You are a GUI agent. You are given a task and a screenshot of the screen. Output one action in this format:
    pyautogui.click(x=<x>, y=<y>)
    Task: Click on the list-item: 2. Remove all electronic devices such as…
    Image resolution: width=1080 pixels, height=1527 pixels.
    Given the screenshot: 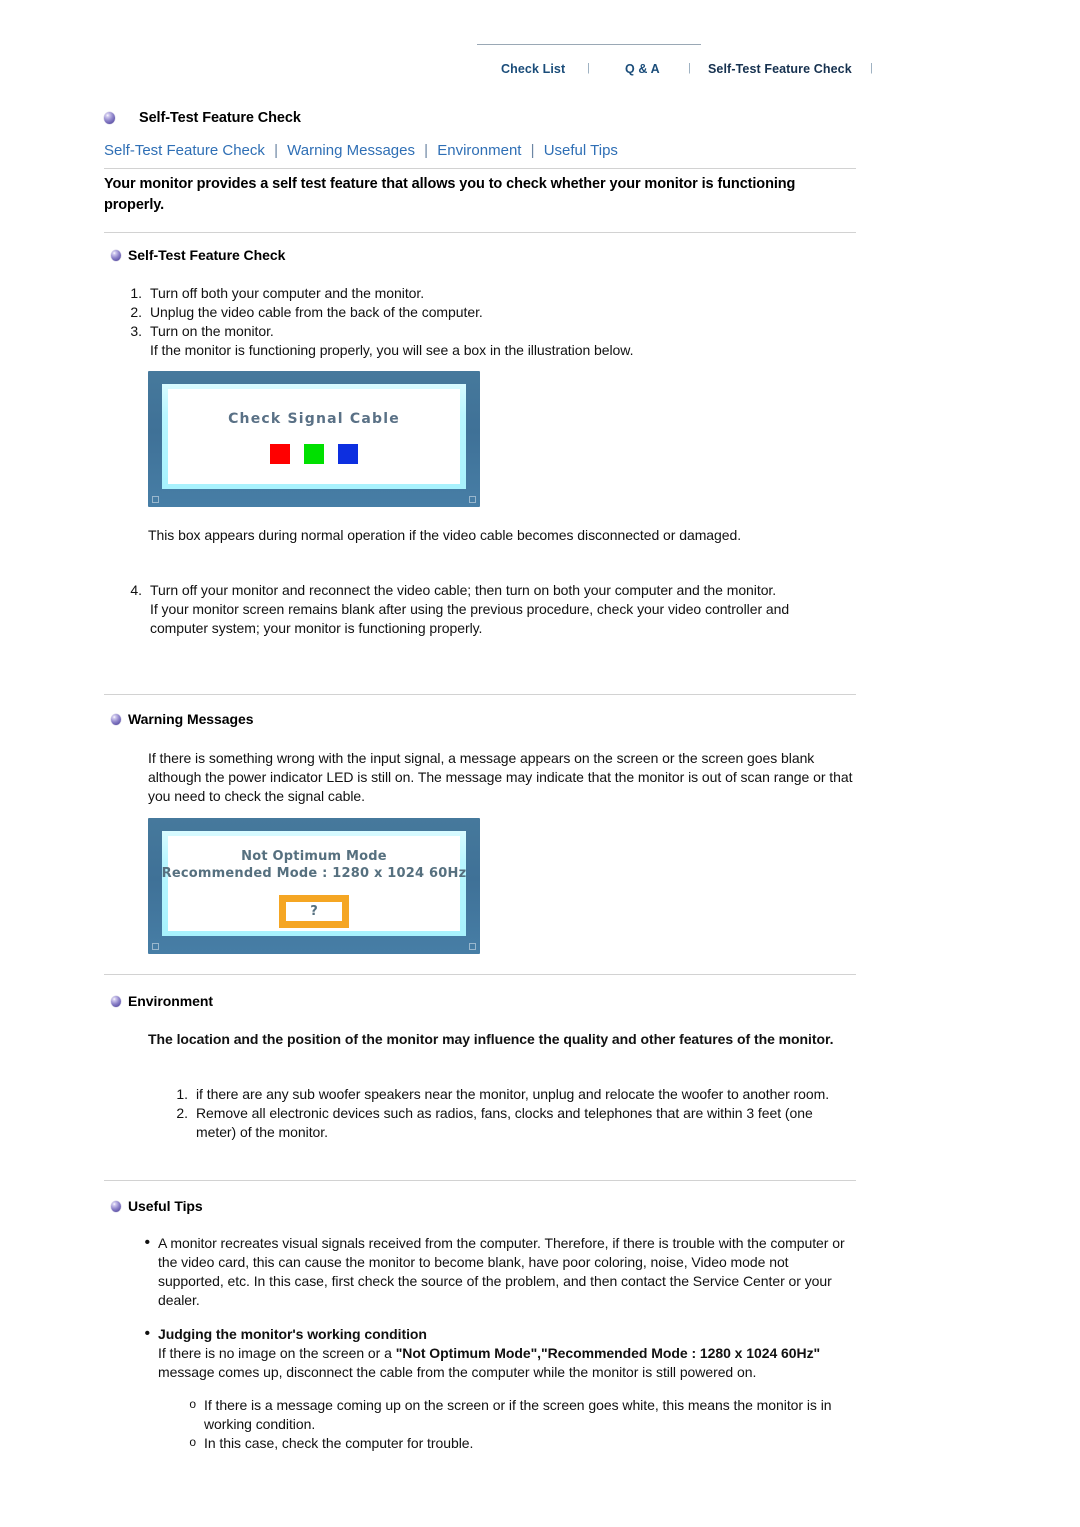 What is the action you would take?
    pyautogui.click(x=511, y=1123)
    